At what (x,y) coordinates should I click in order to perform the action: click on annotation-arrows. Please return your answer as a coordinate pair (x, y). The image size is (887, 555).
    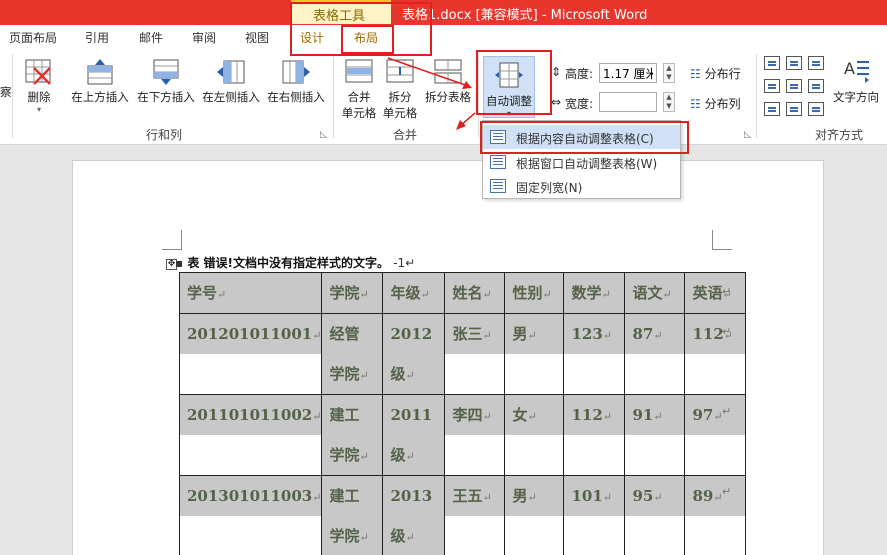
    Looking at the image, I should click on (431, 93).